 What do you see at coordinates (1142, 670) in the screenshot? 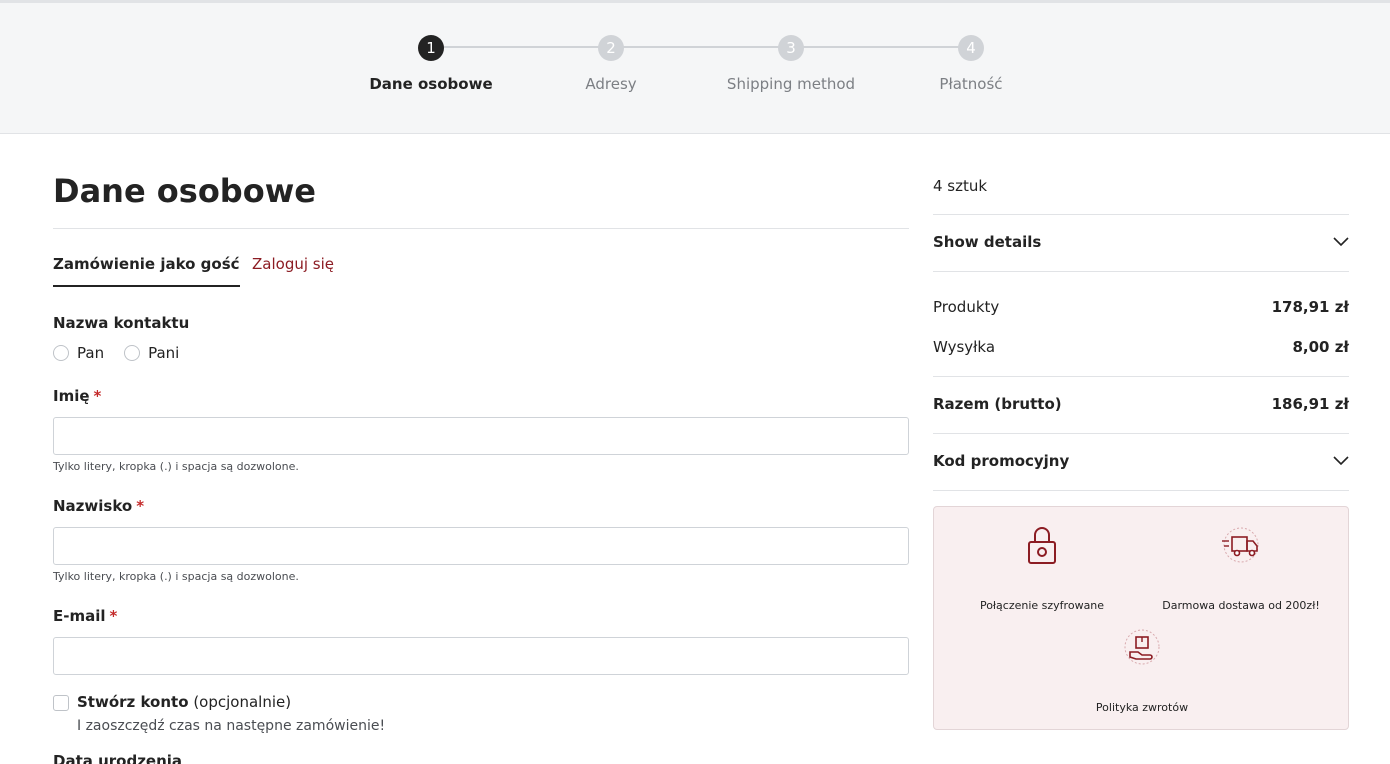
I see `trust-returns: Polityka zwrotów` at bounding box center [1142, 670].